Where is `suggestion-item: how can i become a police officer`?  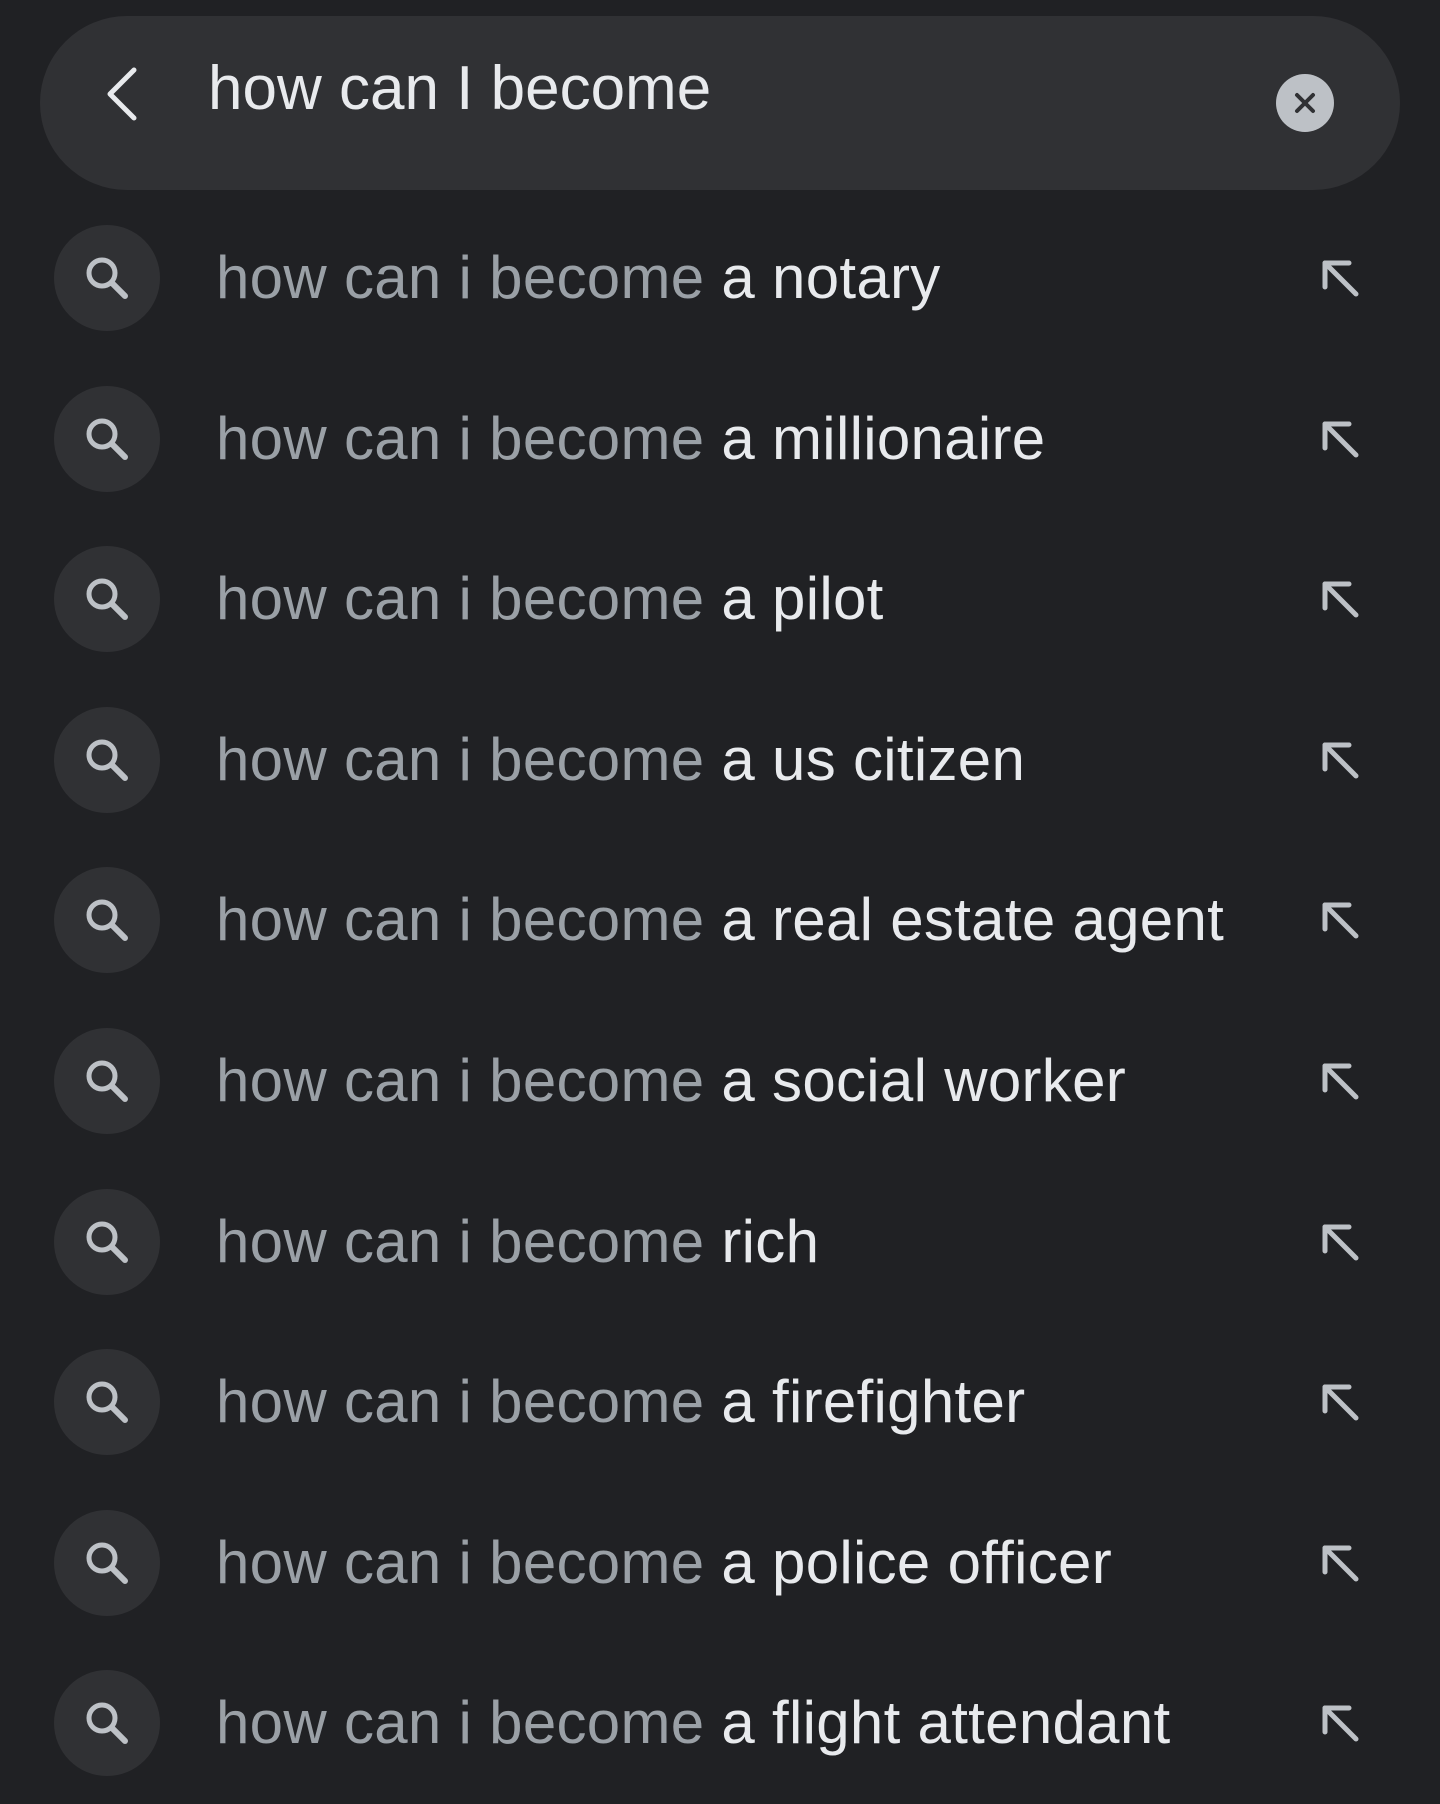 suggestion-item: how can i become a police officer is located at coordinates (720, 1563).